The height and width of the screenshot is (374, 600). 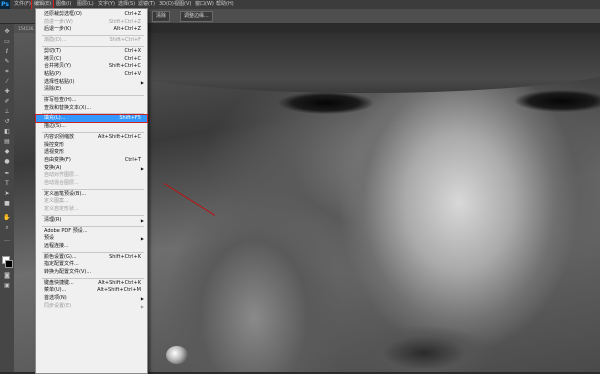 I want to click on zoom-tool-icon: ⌕, so click(x=7, y=228).